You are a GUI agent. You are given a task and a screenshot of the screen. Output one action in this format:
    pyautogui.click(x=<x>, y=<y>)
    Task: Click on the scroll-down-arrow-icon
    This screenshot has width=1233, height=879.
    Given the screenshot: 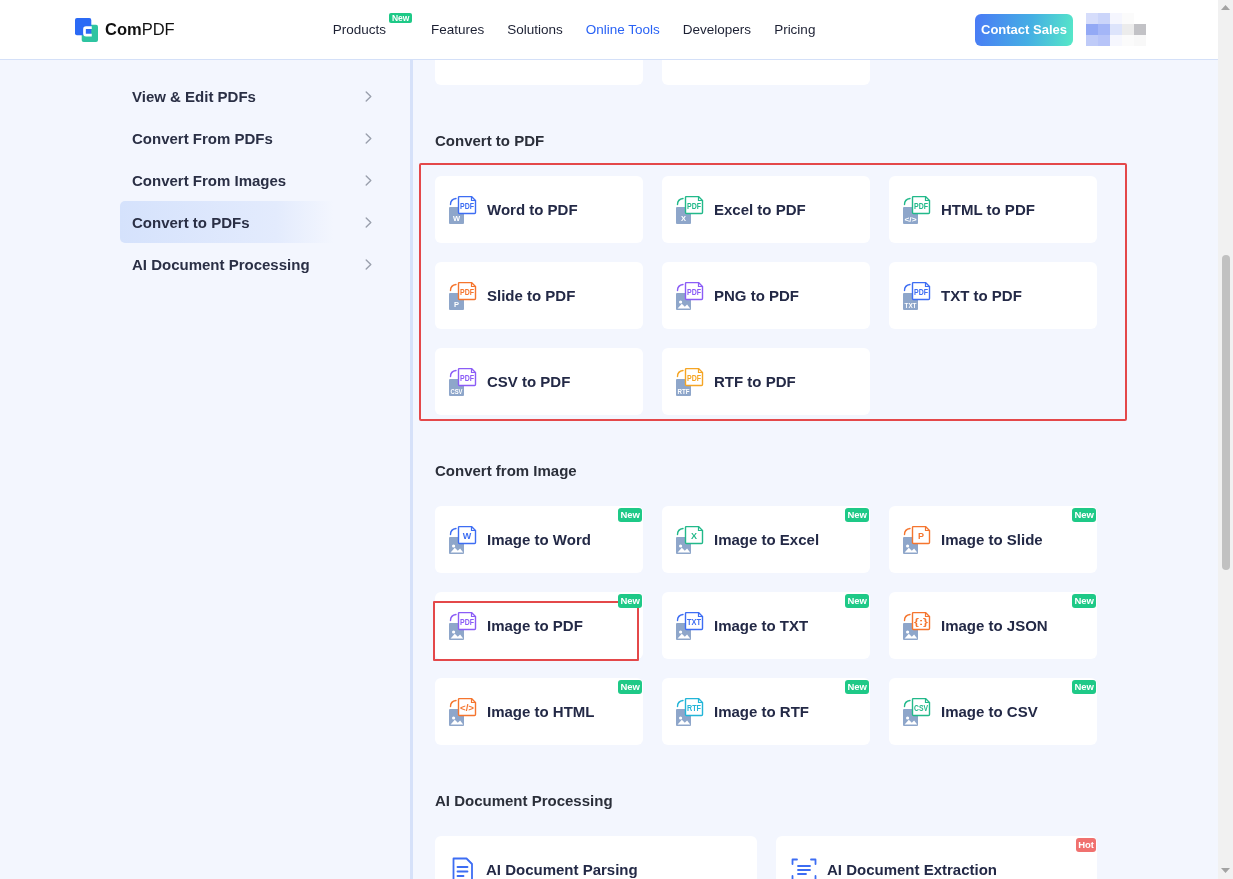 What is the action you would take?
    pyautogui.click(x=1225, y=870)
    